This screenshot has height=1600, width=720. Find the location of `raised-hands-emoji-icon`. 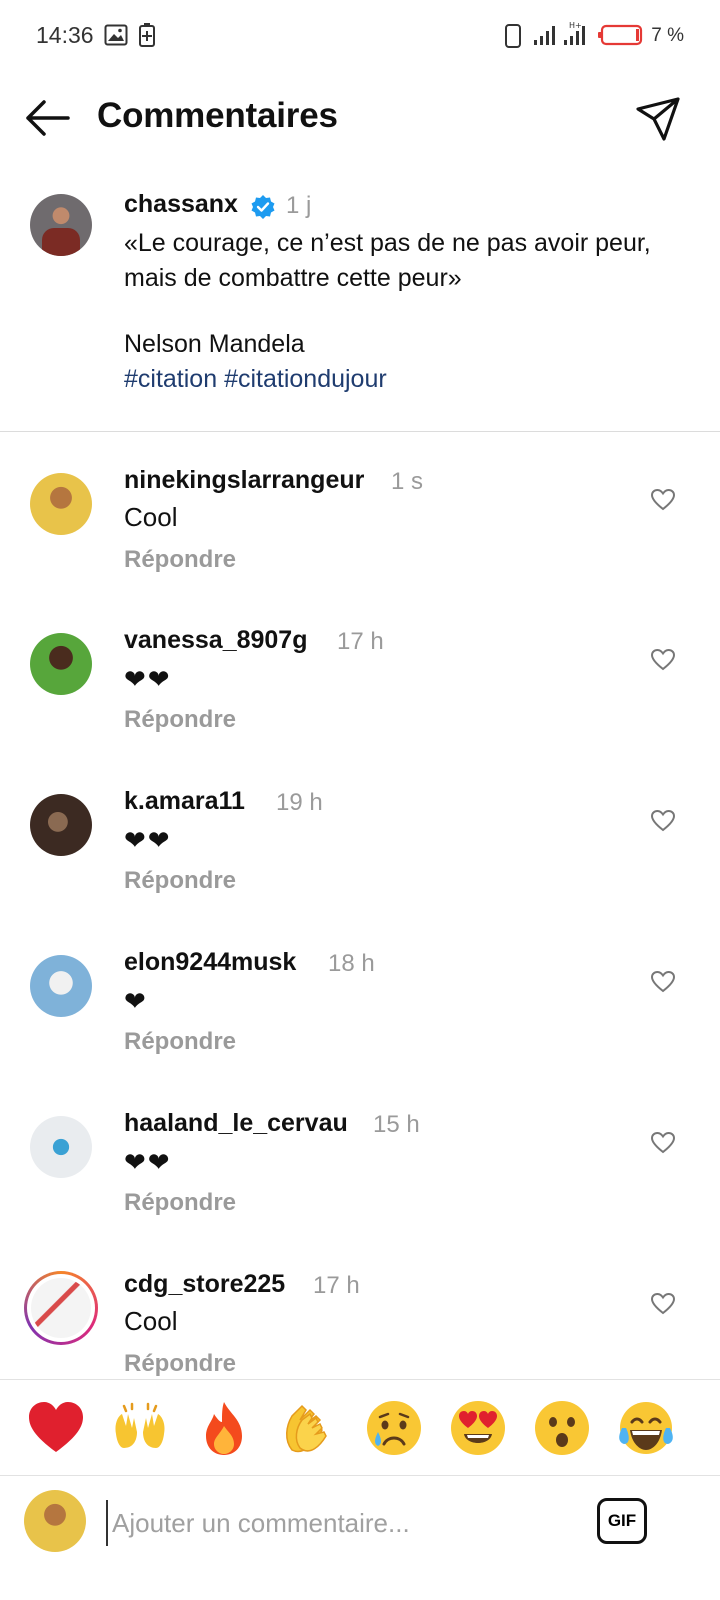

raised-hands-emoji-icon is located at coordinates (140, 1428).